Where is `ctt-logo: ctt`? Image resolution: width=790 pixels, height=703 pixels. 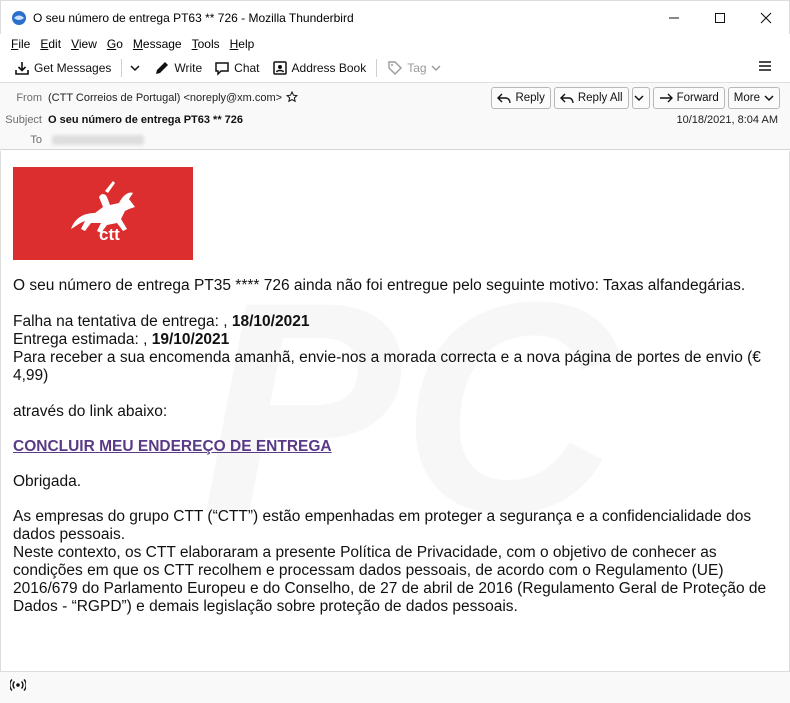 ctt-logo: ctt is located at coordinates (103, 213).